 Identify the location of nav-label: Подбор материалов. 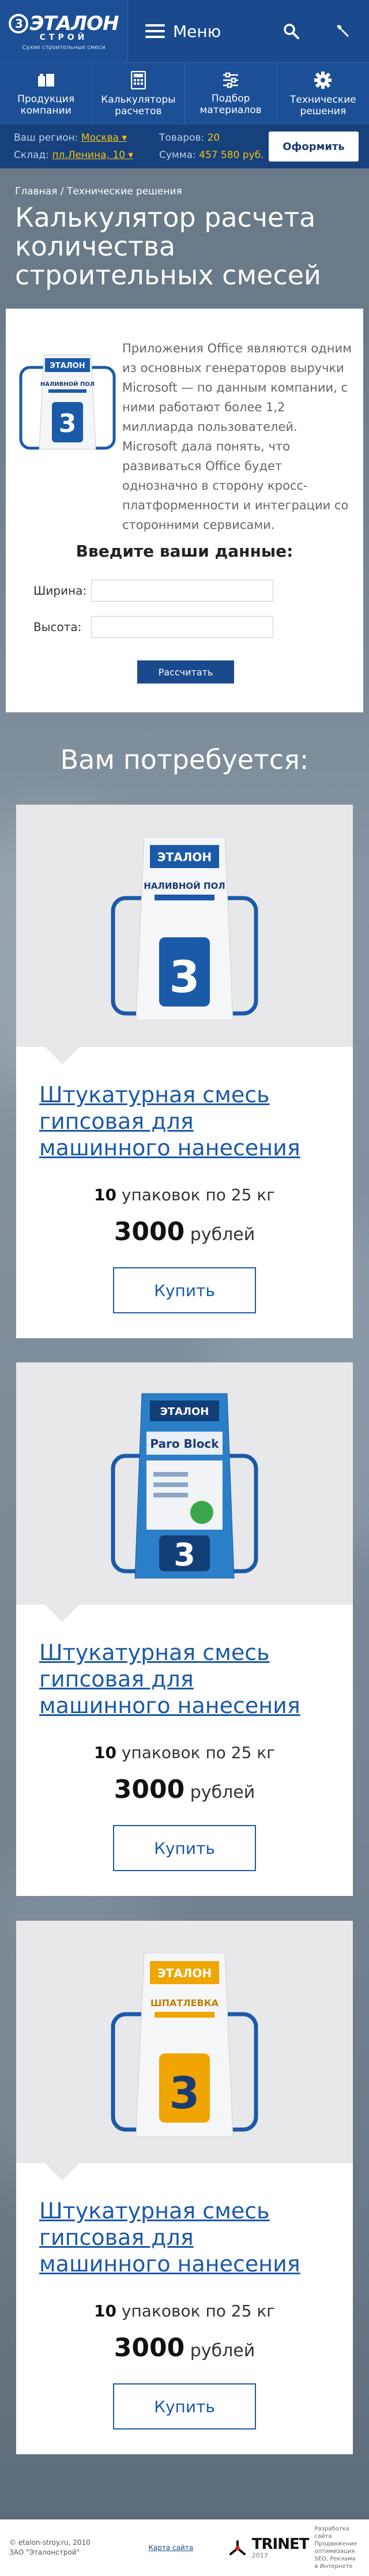
(230, 104).